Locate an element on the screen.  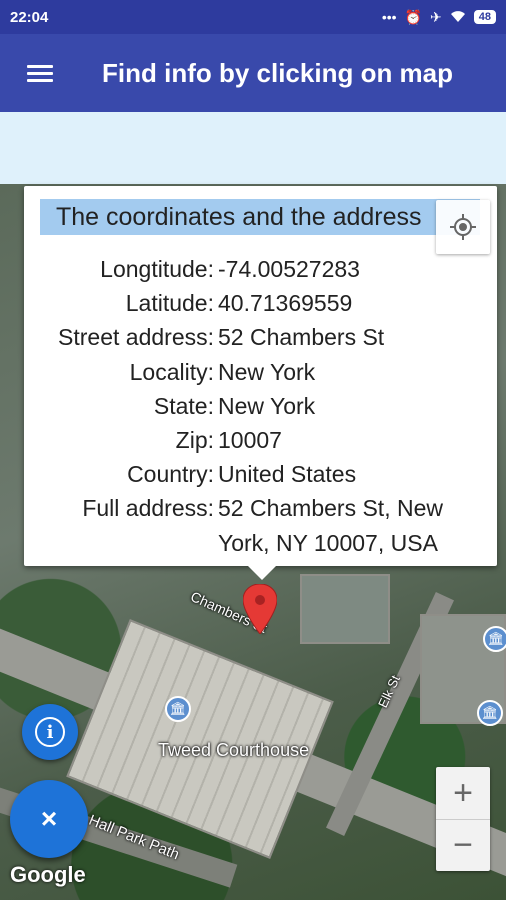
row-value: 10007 is located at coordinates (250, 440).